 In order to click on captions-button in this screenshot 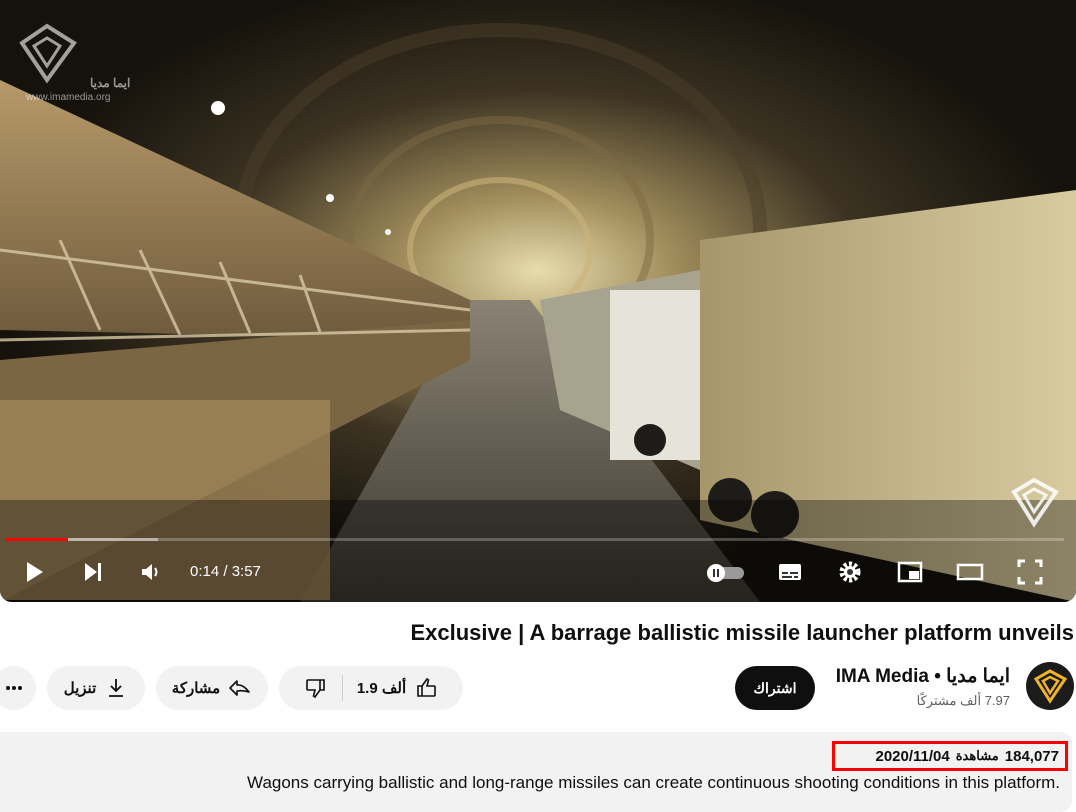, I will do `click(790, 572)`.